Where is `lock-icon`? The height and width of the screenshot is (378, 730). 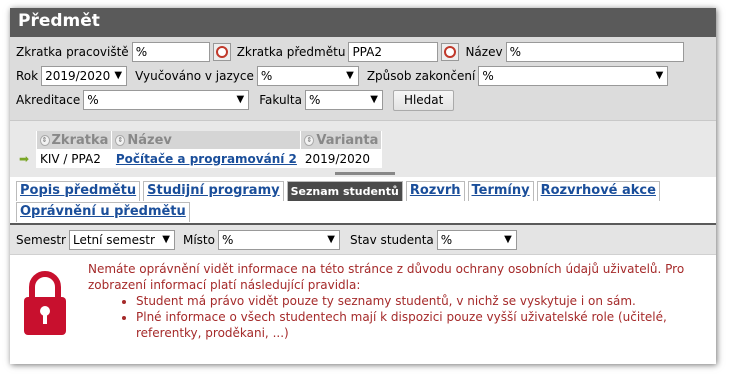 lock-icon is located at coordinates (45, 303).